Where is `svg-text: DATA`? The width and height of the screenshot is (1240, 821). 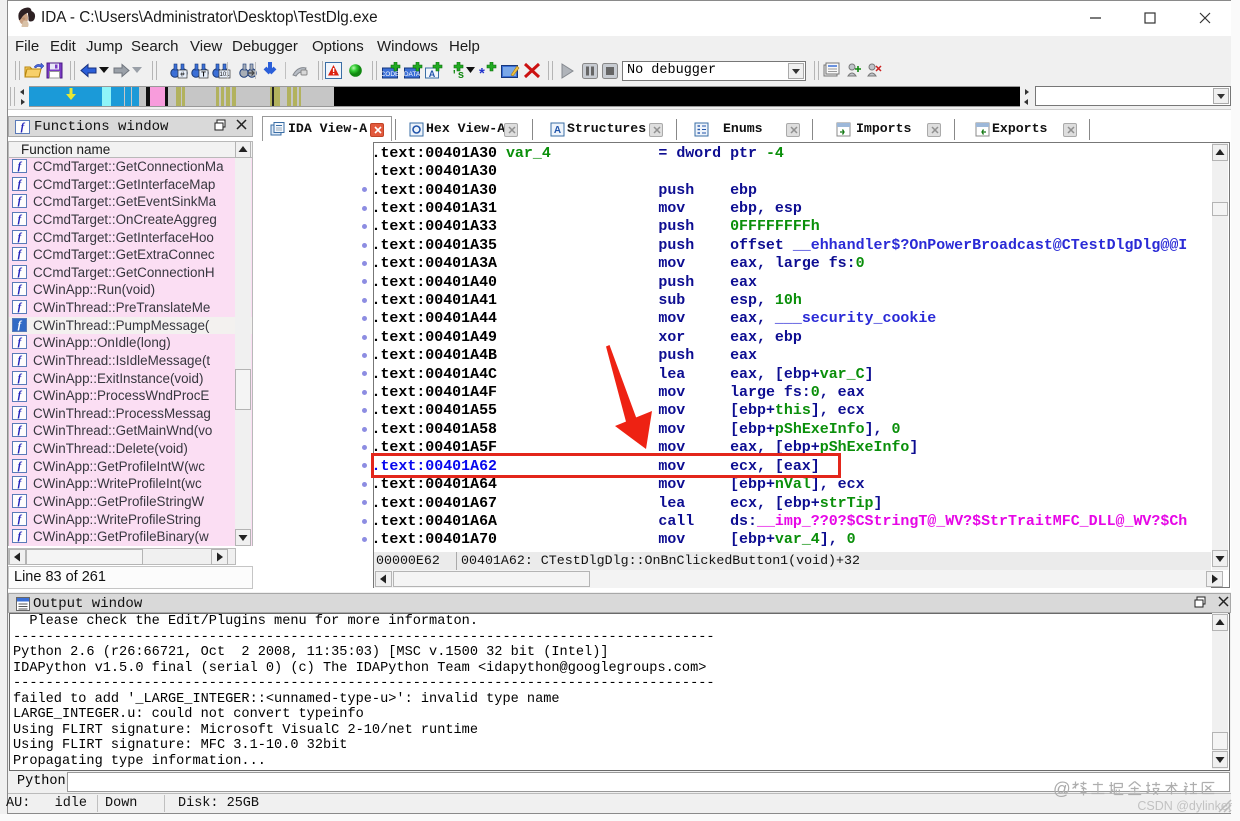
svg-text: DATA is located at coordinates (412, 74).